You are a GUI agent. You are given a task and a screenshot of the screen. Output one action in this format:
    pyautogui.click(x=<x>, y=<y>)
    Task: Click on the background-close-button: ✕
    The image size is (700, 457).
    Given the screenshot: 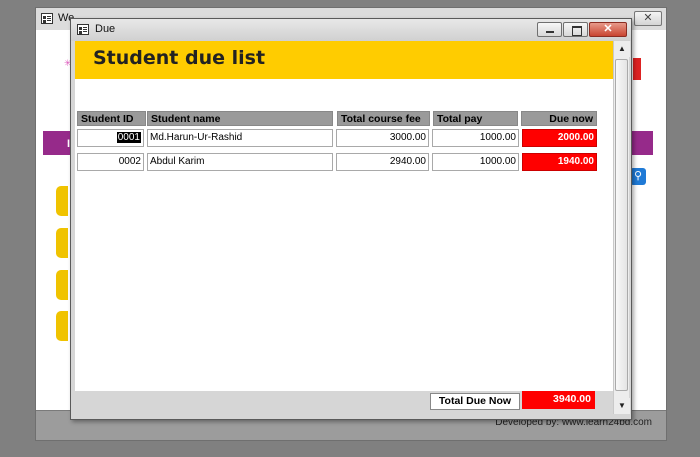 What is the action you would take?
    pyautogui.click(x=648, y=18)
    